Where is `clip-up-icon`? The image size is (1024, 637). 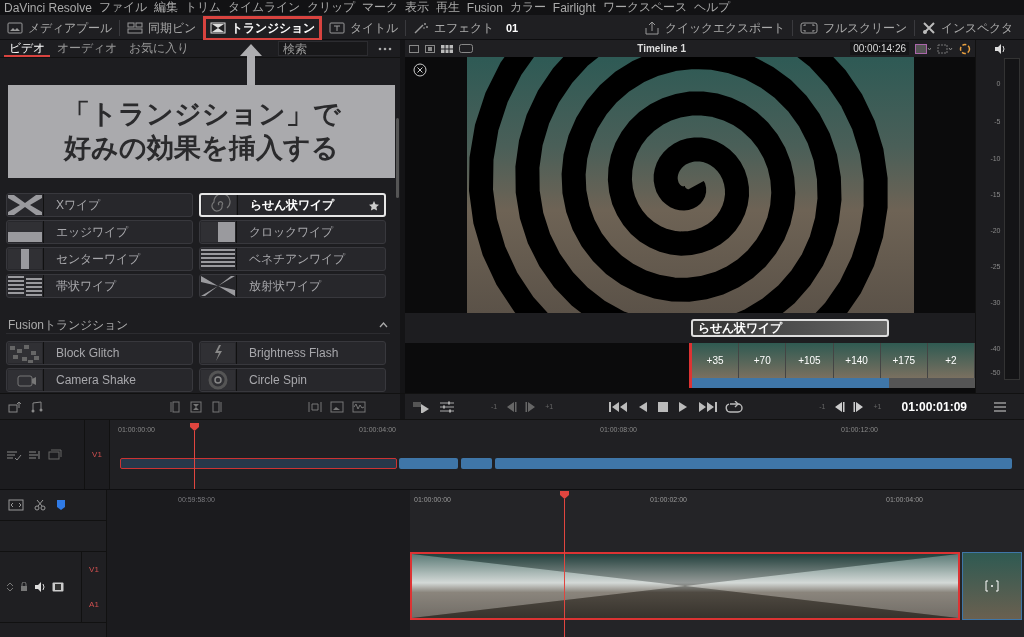
clip-up-icon is located at coordinates (15, 406).